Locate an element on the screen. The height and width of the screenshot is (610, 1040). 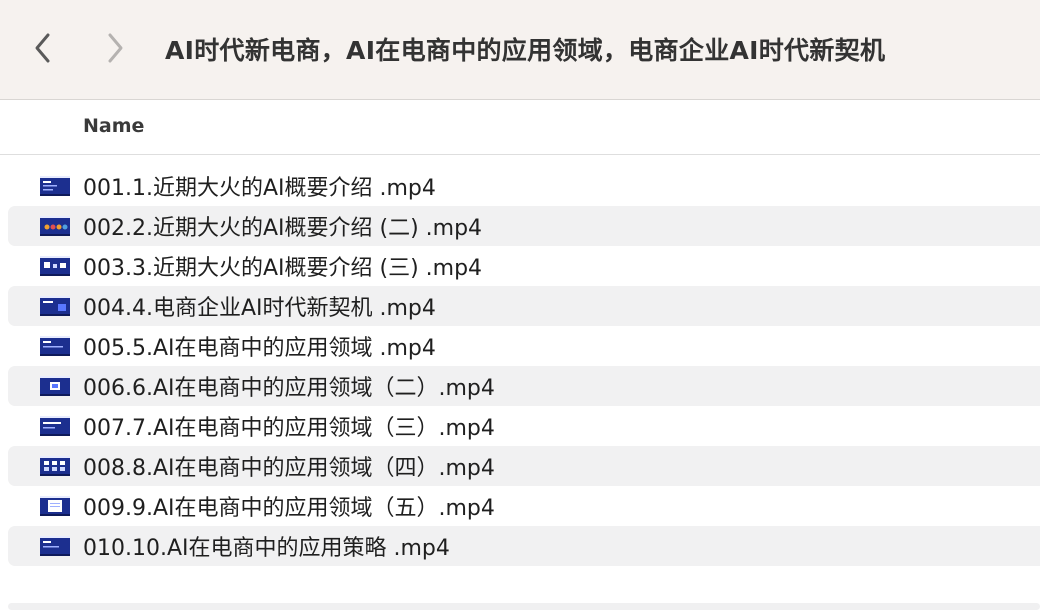
file-row: 010.10.AI在电商中的应用策略 .mp4 is located at coordinates (524, 546).